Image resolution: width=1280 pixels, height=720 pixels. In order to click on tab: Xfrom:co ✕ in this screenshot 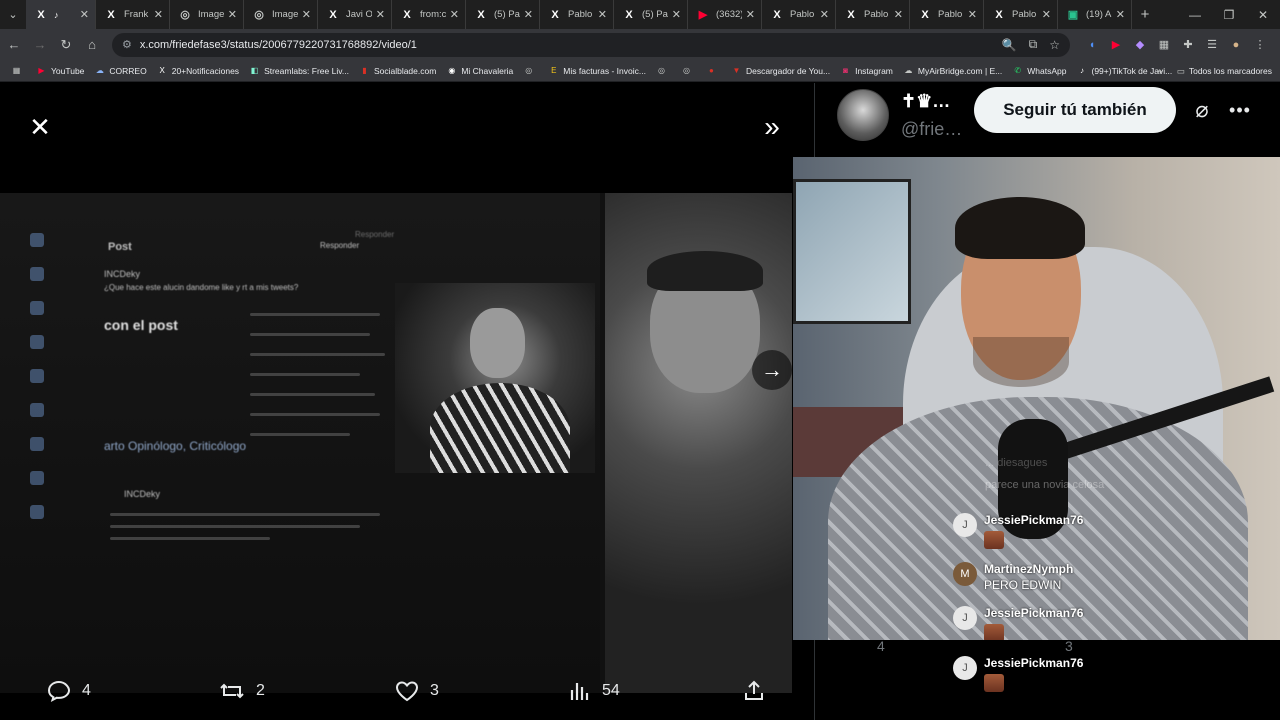, I will do `click(429, 14)`.